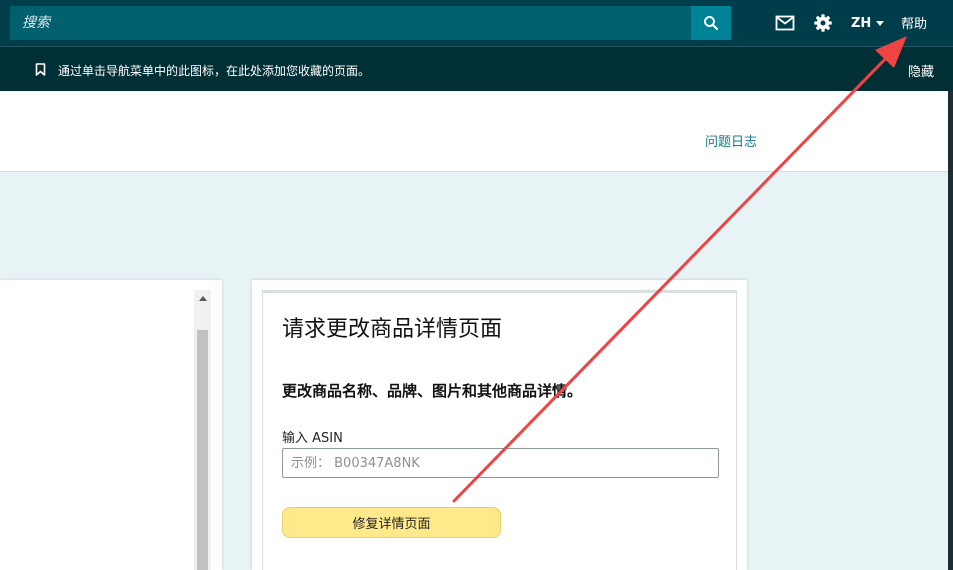  I want to click on top-navigation-bar: ZH 帮助, so click(476, 23).